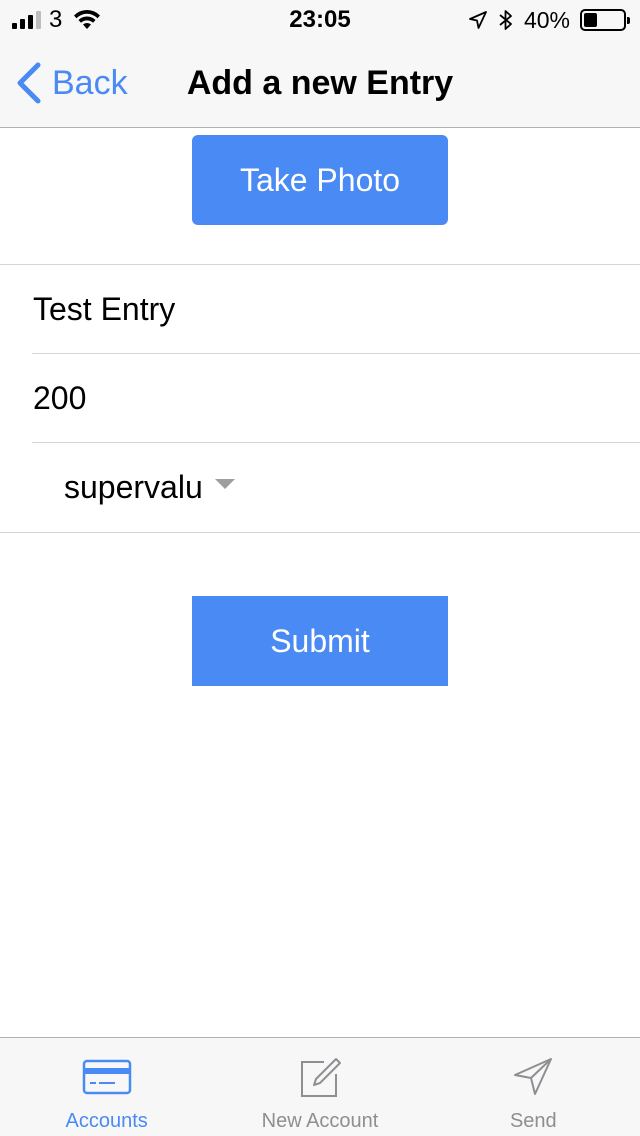 The width and height of the screenshot is (640, 1136). What do you see at coordinates (533, 1121) in the screenshot?
I see `tab-send-label: Send` at bounding box center [533, 1121].